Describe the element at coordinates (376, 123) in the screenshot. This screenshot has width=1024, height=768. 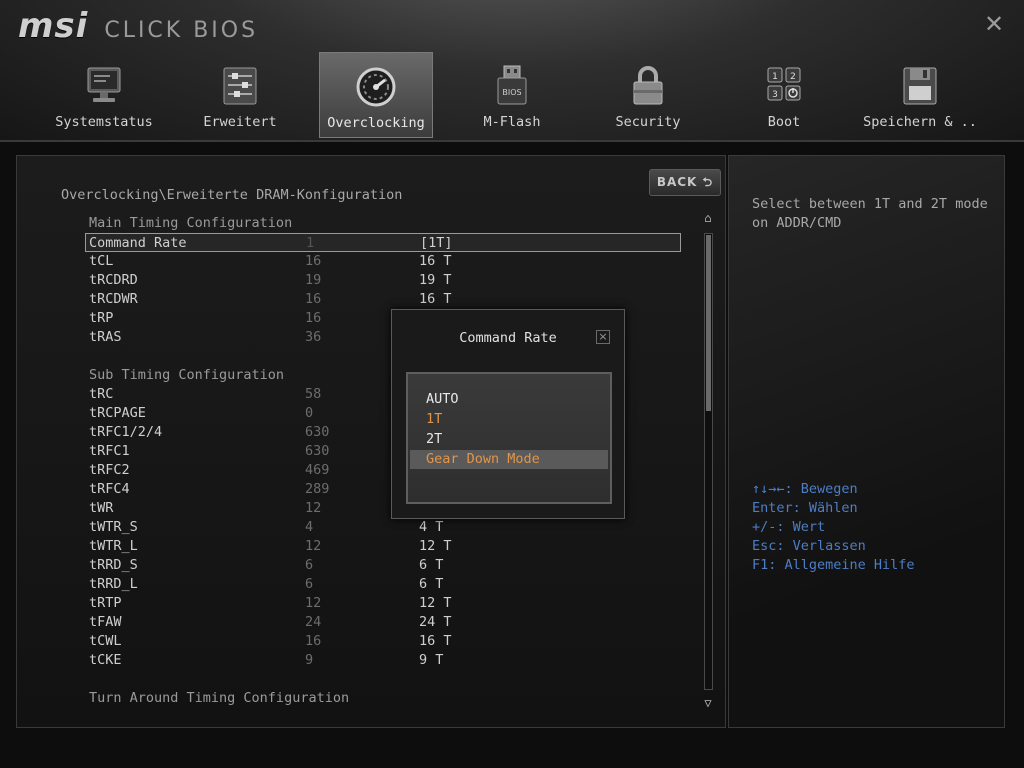
I see `tab-label: Overclocking` at that location.